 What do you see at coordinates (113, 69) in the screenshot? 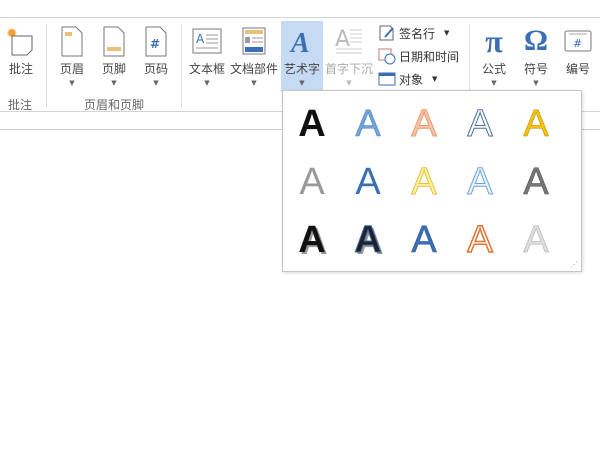
I see `footer-label: 页脚` at bounding box center [113, 69].